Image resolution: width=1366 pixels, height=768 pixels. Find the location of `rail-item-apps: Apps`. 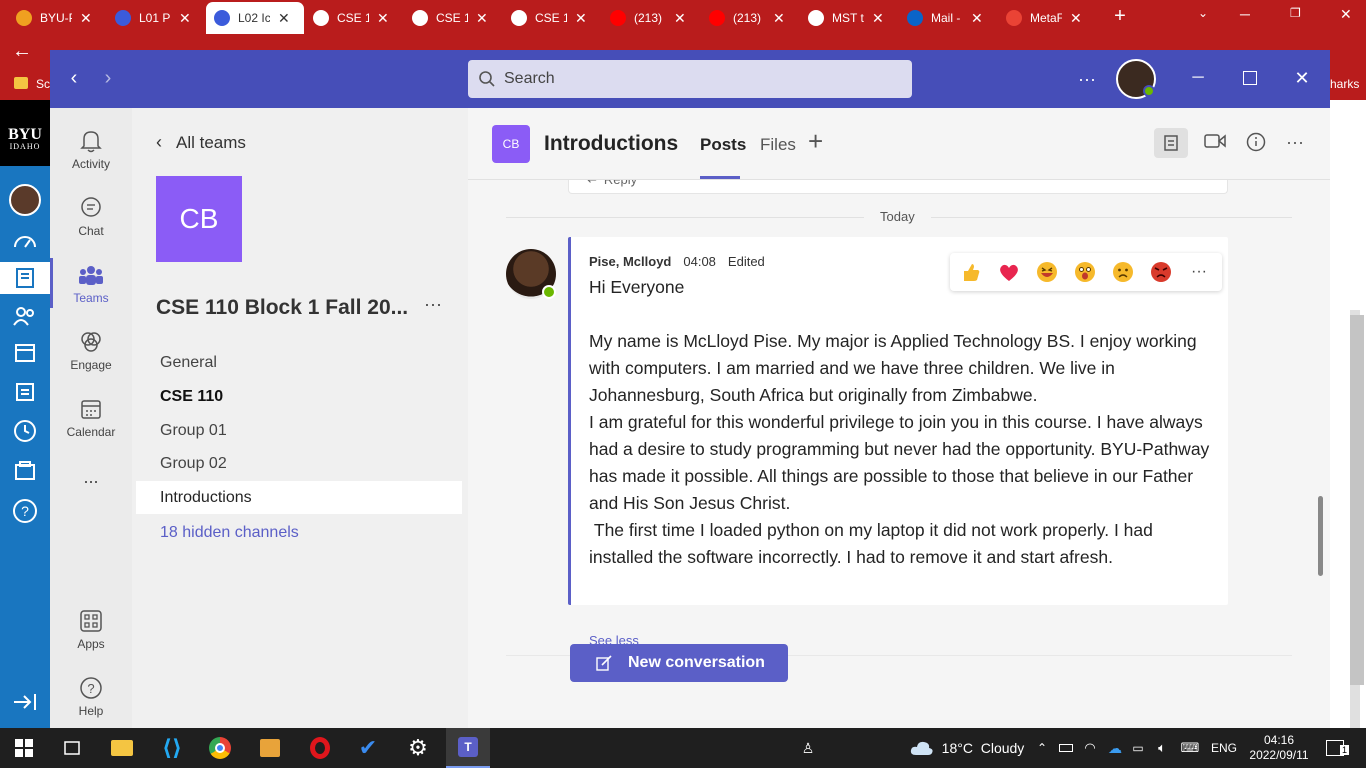

rail-item-apps: Apps is located at coordinates (91, 629).